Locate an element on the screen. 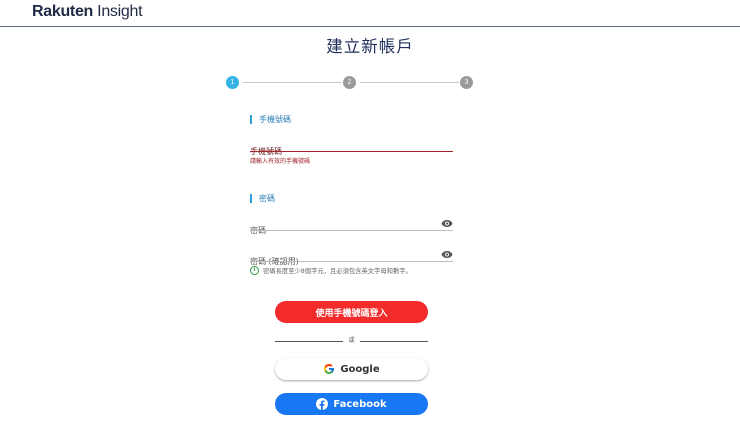  facebook-button-label: Facebook is located at coordinates (360, 404).